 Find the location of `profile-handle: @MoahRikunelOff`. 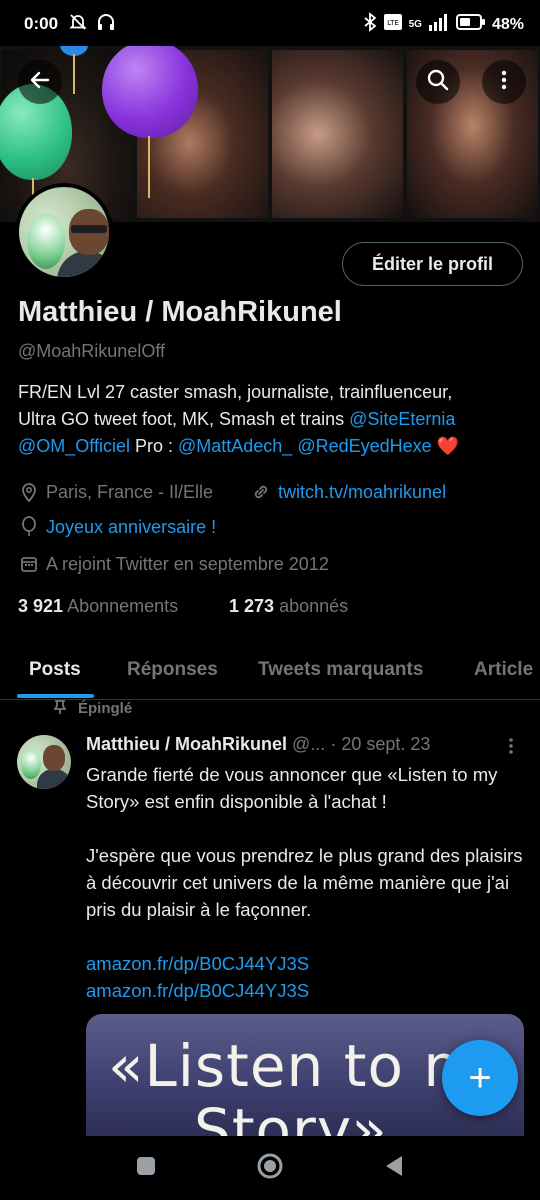

profile-handle: @MoahRikunelOff is located at coordinates (92, 351).